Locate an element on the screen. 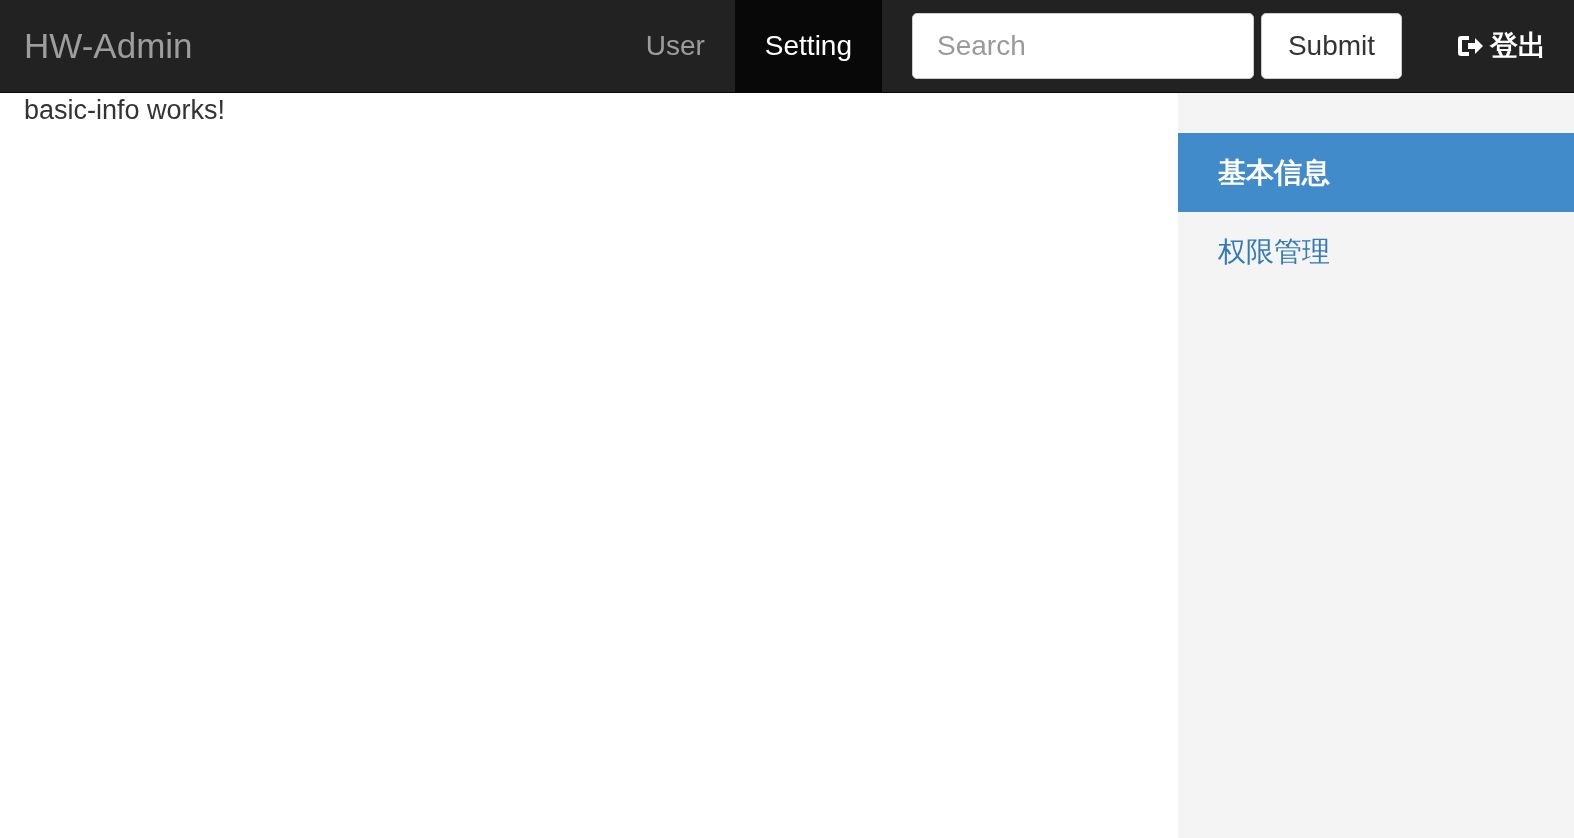  nav-tab: Setting is located at coordinates (808, 46).